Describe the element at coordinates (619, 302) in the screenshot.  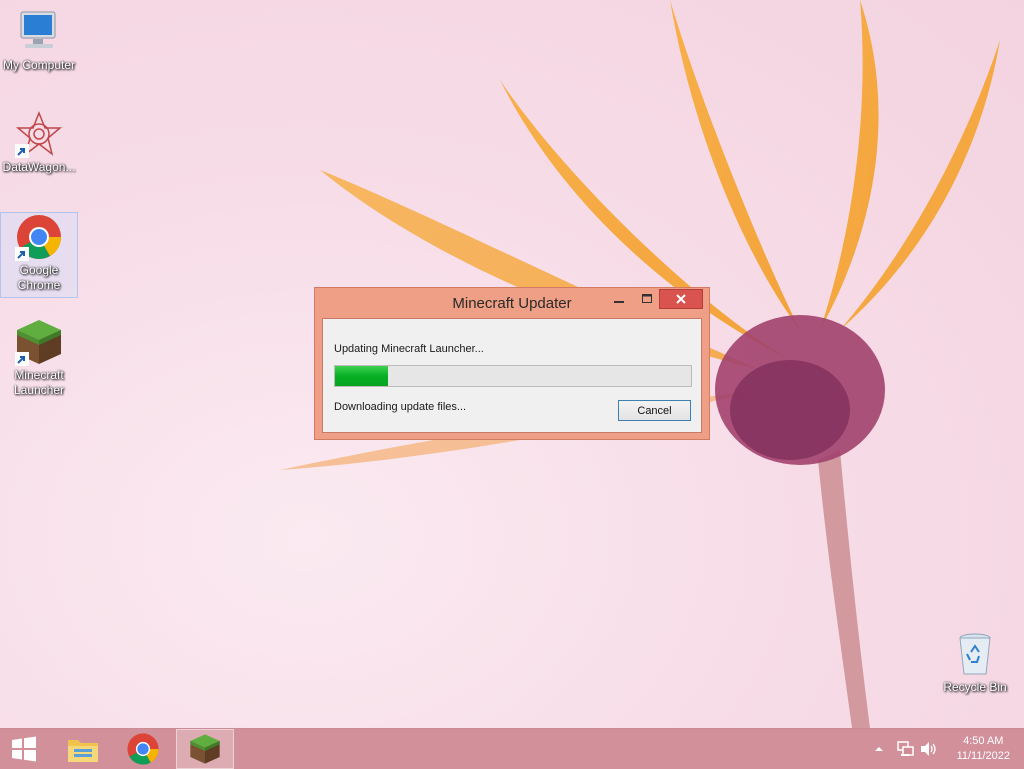
I see `minimize-icon` at that location.